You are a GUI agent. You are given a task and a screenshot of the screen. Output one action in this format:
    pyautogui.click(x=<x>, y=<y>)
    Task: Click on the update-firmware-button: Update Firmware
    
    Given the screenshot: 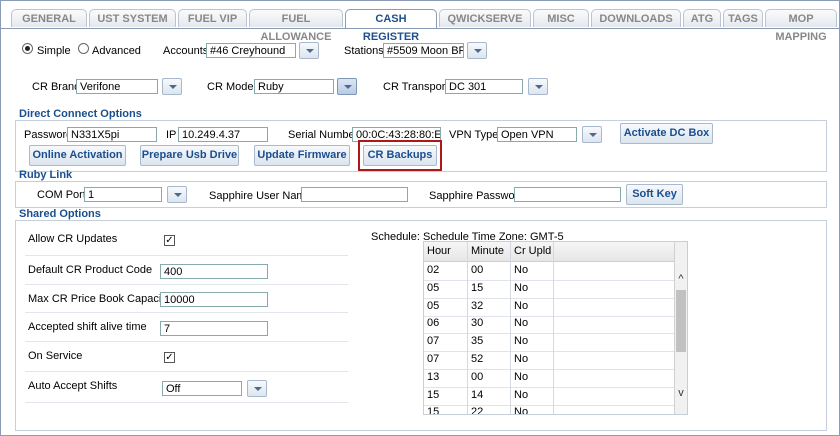 What is the action you would take?
    pyautogui.click(x=302, y=155)
    